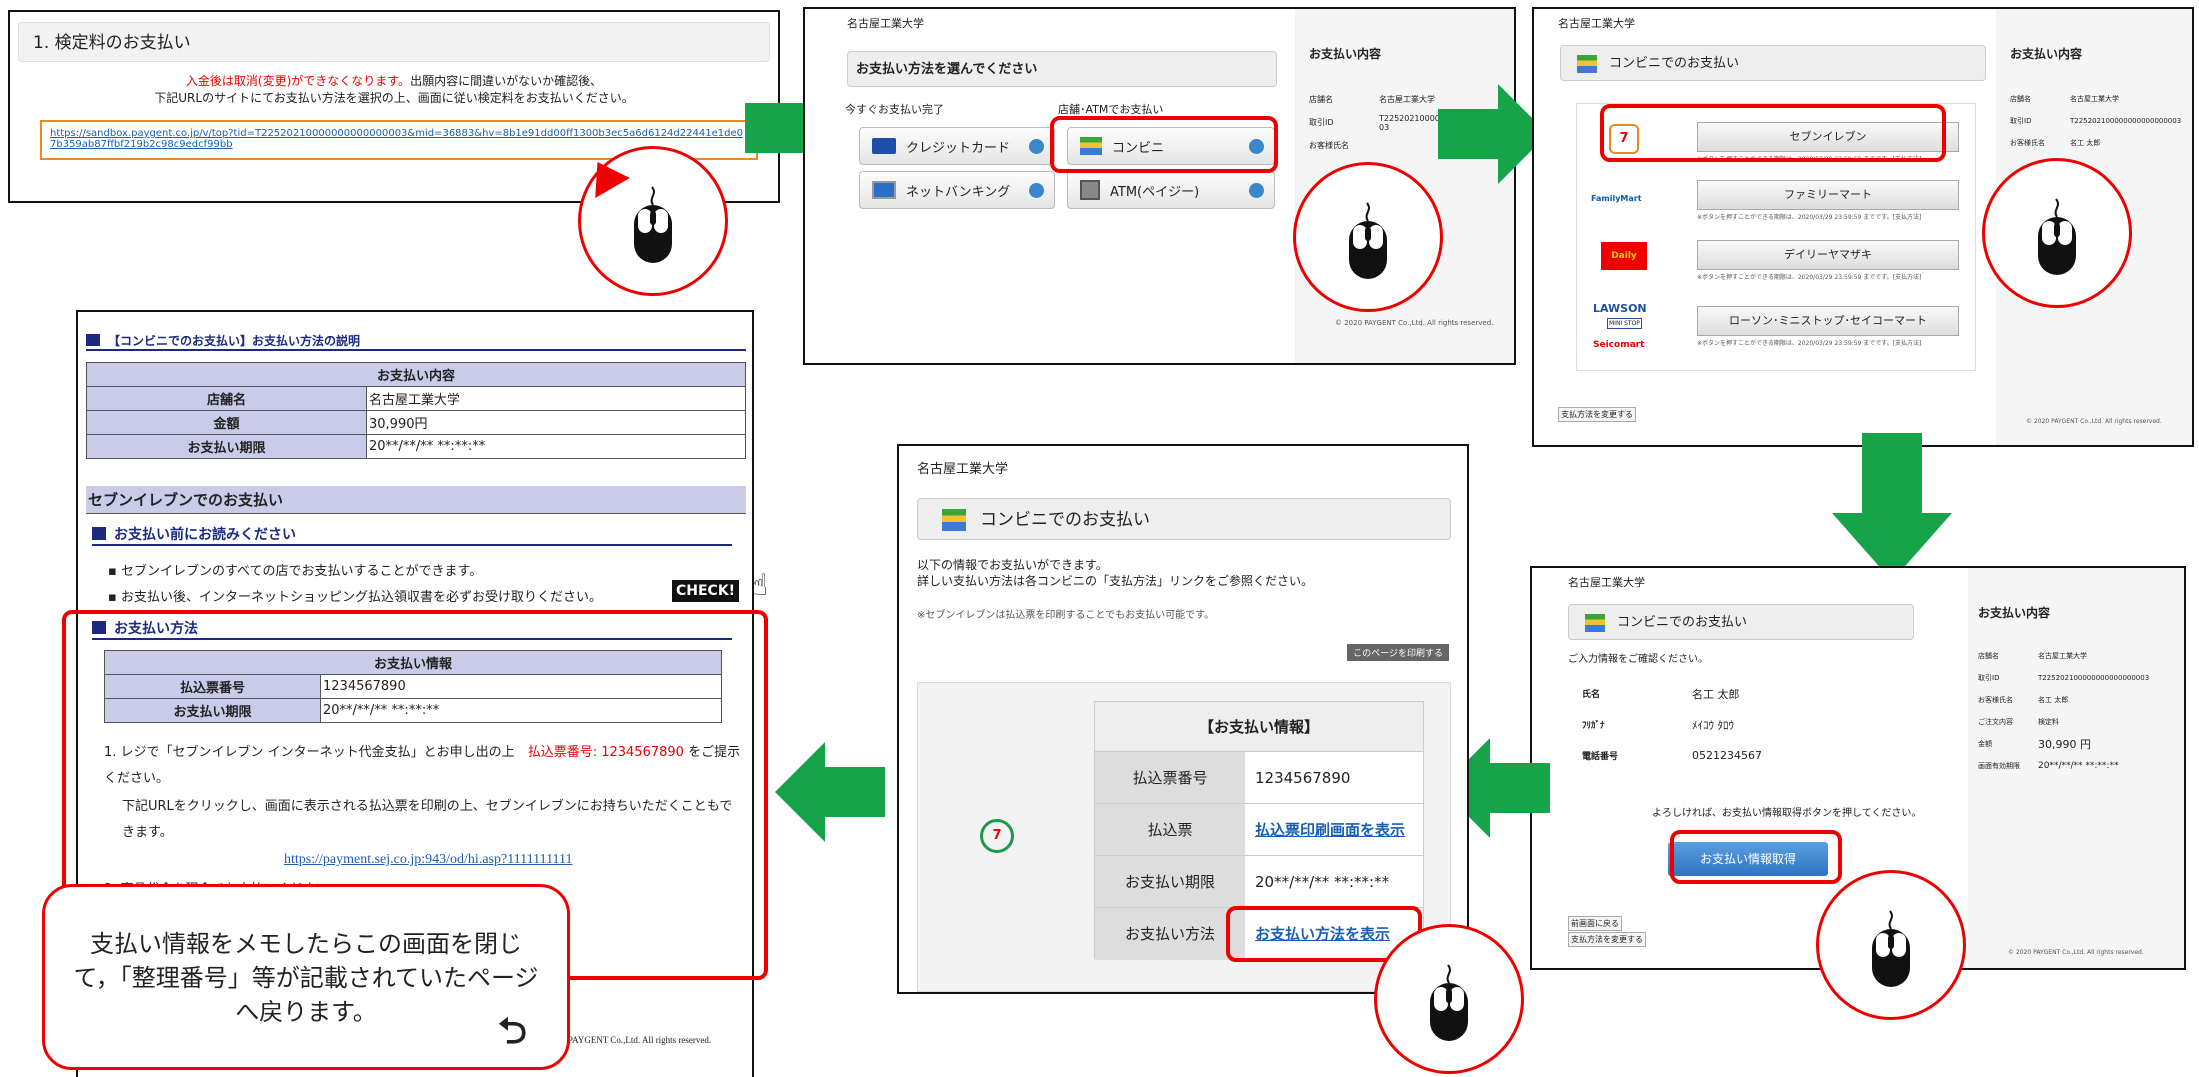 The height and width of the screenshot is (1077, 2199). Describe the element at coordinates (295, 571) in the screenshot. I see `list-item: ▪ セブンイレブンのすべての店でお支払いすることができます。` at that location.